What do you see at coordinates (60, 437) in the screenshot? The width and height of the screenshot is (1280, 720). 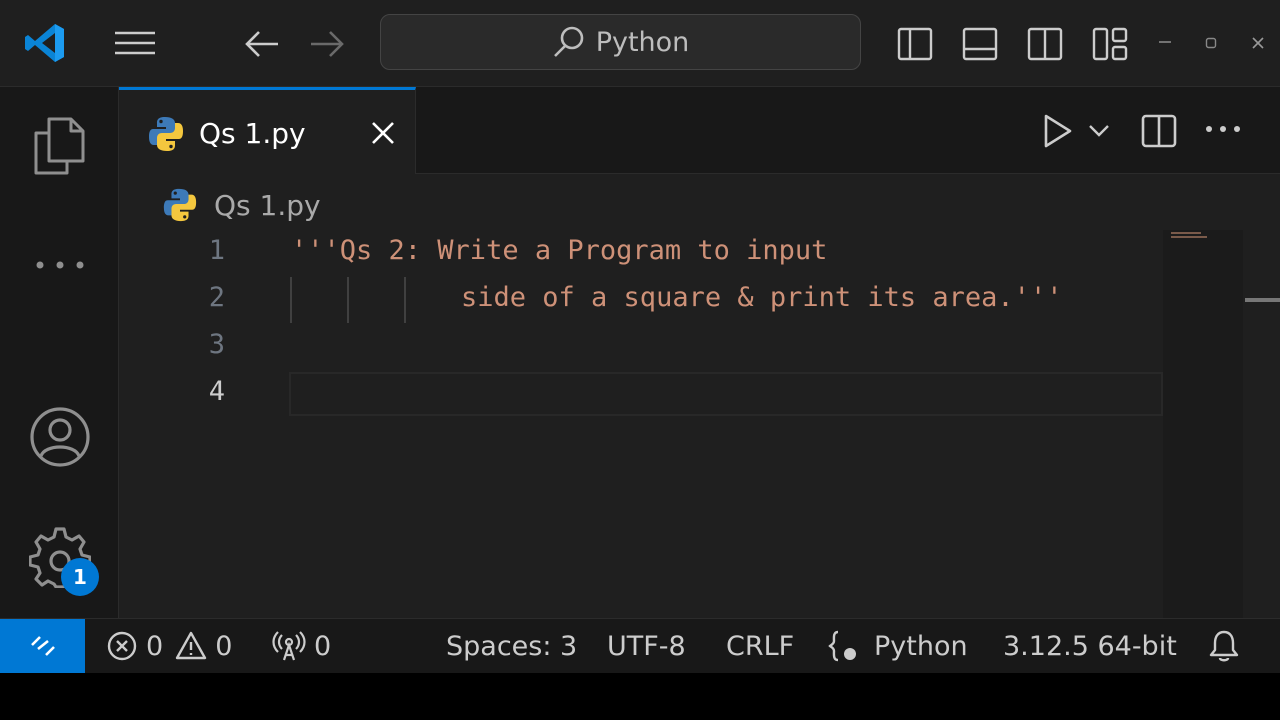 I see `accounts-icon` at bounding box center [60, 437].